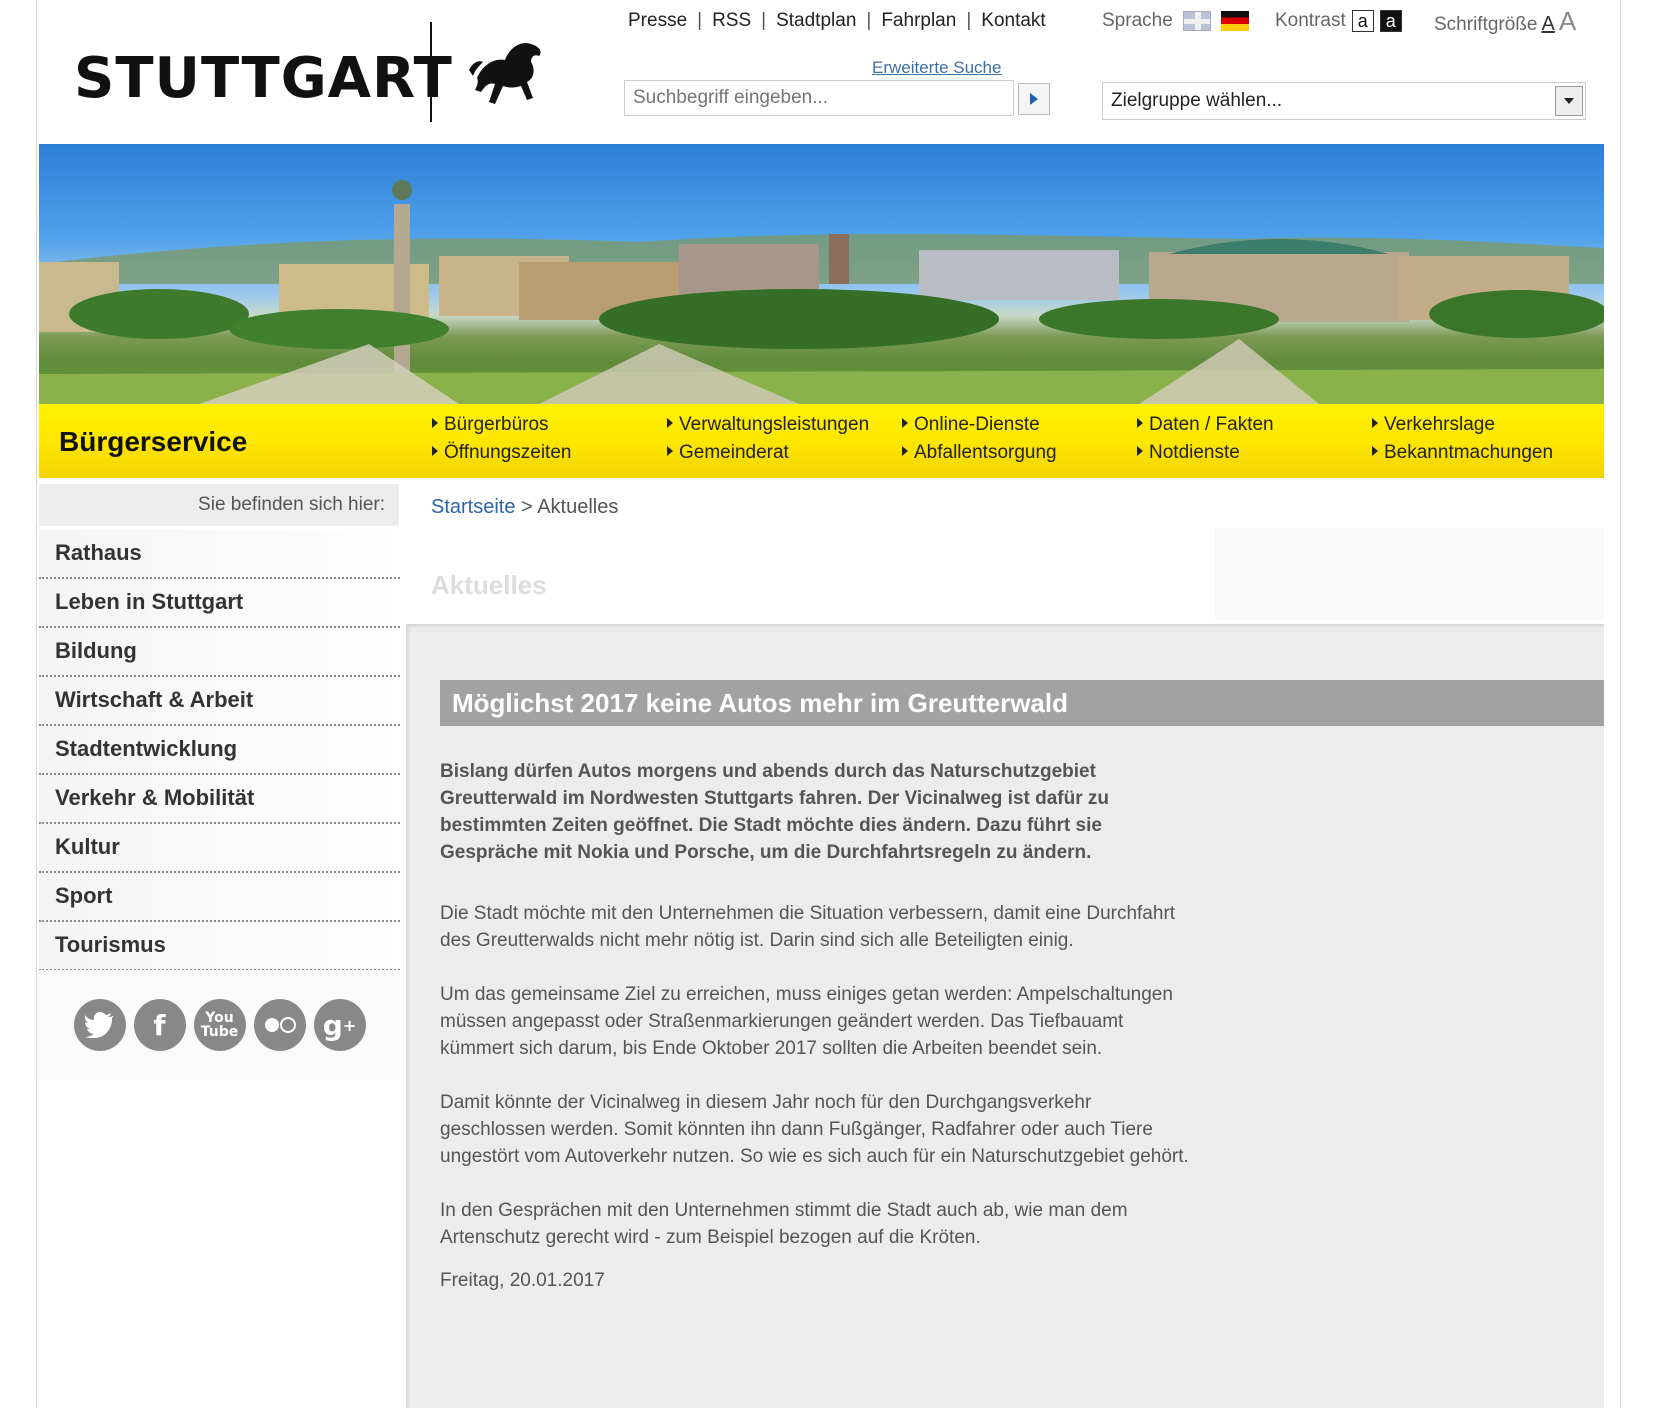 The width and height of the screenshot is (1662, 1408). I want to click on arrow-right-icon, so click(1034, 99).